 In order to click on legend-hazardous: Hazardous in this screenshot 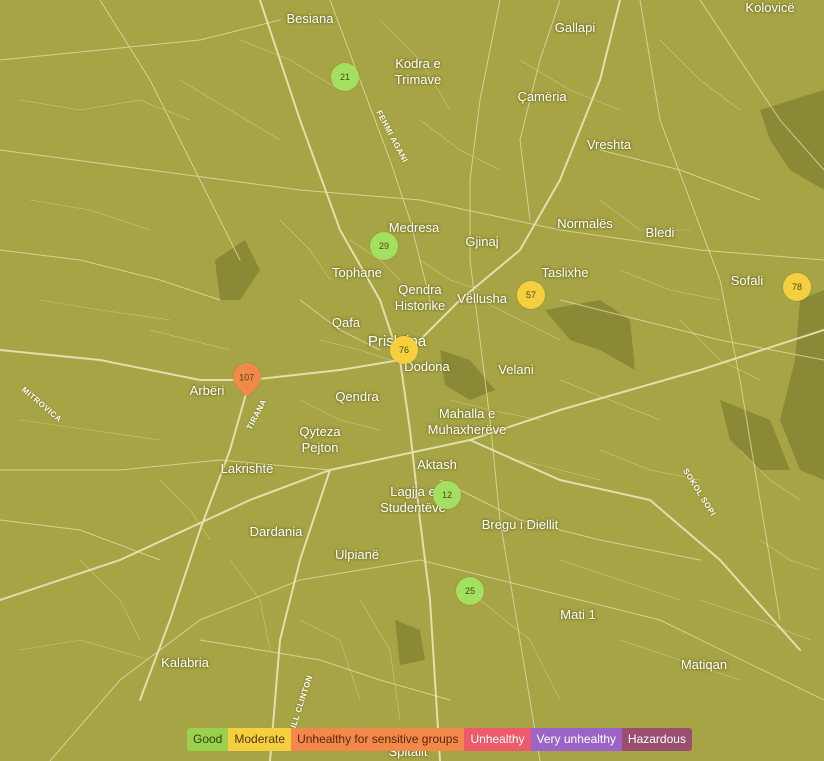, I will do `click(656, 739)`.